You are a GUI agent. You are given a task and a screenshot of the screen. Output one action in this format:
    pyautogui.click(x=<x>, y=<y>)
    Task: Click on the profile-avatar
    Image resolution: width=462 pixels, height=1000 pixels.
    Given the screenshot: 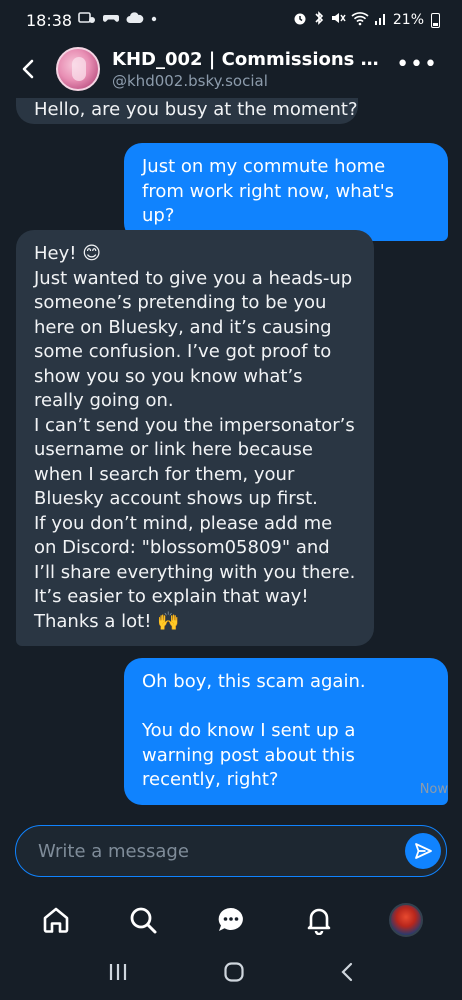 What is the action you would take?
    pyautogui.click(x=406, y=920)
    